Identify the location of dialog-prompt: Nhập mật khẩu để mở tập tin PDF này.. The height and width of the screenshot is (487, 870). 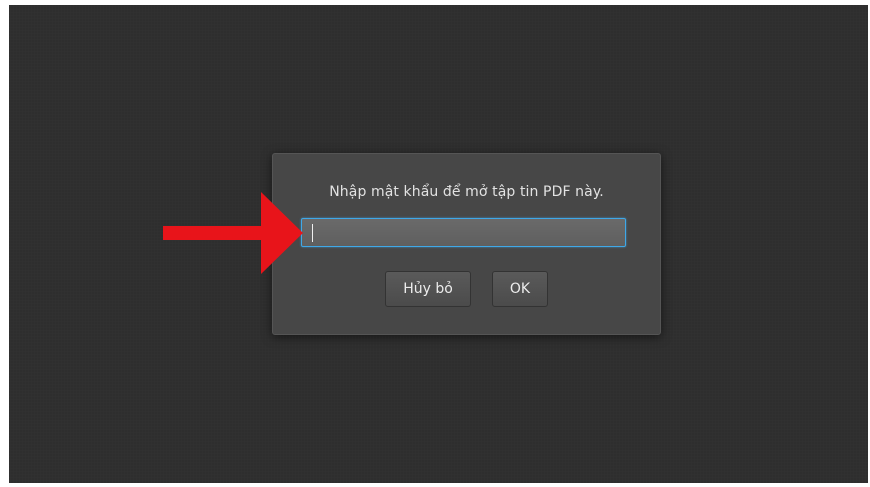
(466, 192).